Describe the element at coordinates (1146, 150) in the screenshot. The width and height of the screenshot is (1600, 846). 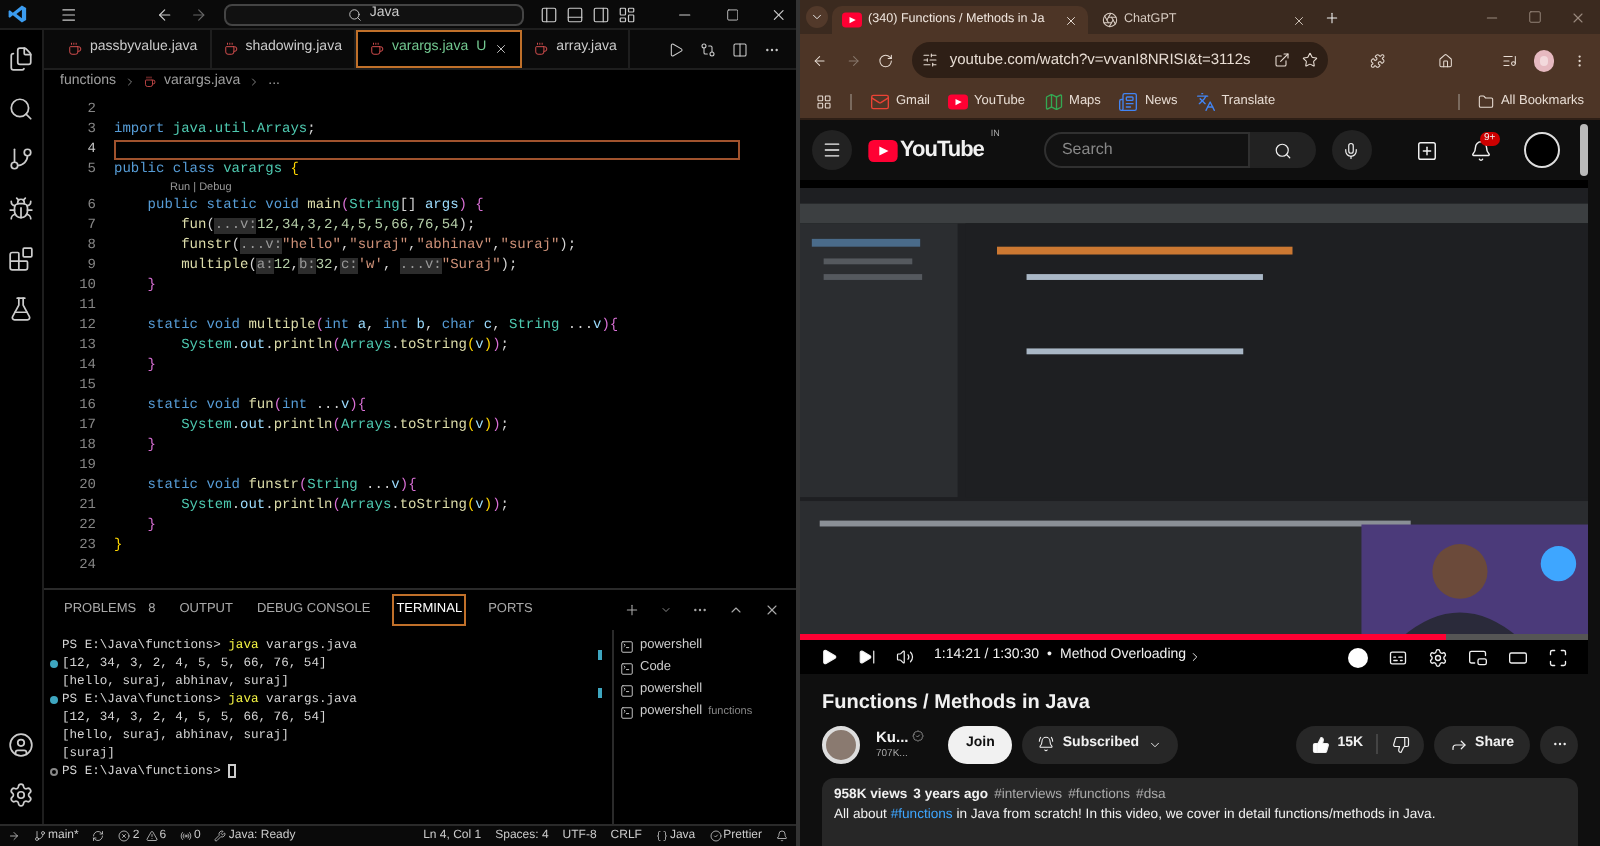
I see `search-field: Search` at that location.